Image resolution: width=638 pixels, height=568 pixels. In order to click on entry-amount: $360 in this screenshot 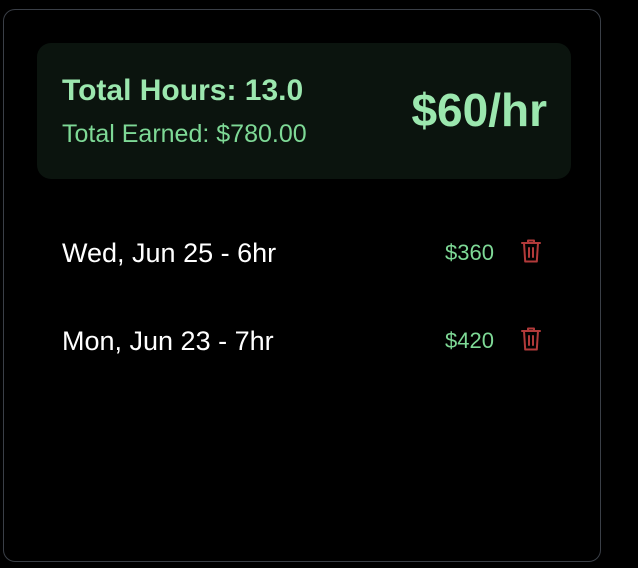, I will do `click(469, 252)`.